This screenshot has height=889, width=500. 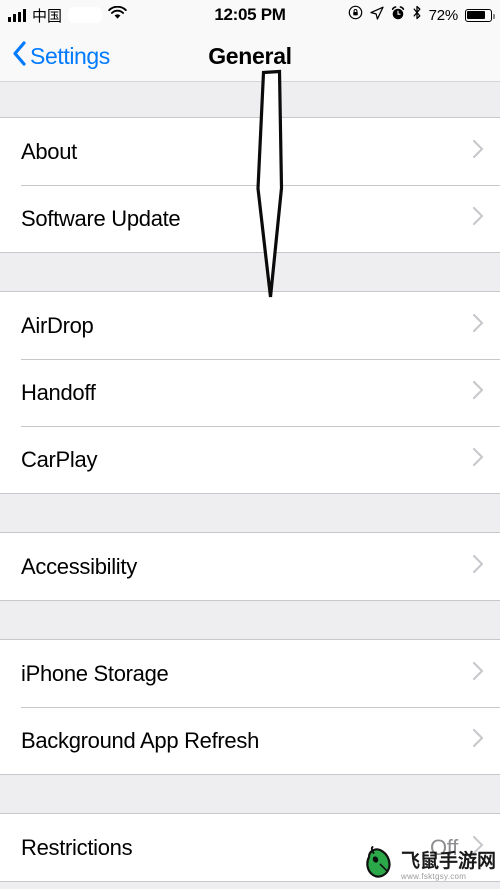 What do you see at coordinates (449, 861) in the screenshot?
I see `watermark-title: 飞鼠手游网` at bounding box center [449, 861].